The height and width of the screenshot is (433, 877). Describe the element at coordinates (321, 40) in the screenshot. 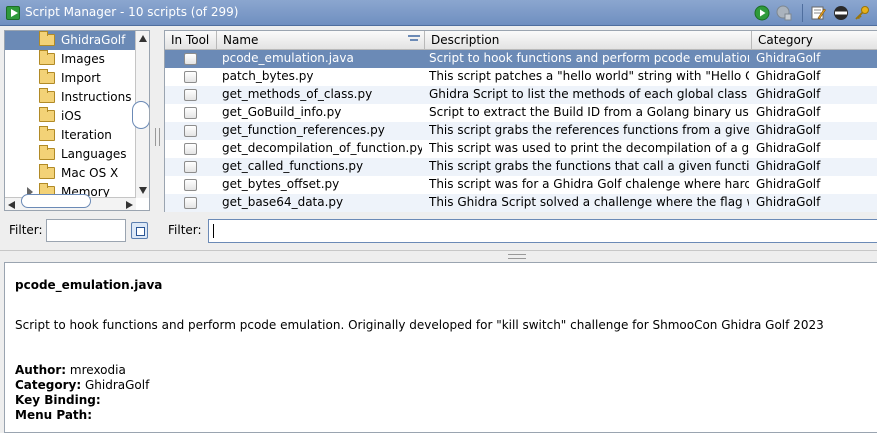

I see `column-header-name: Name` at that location.